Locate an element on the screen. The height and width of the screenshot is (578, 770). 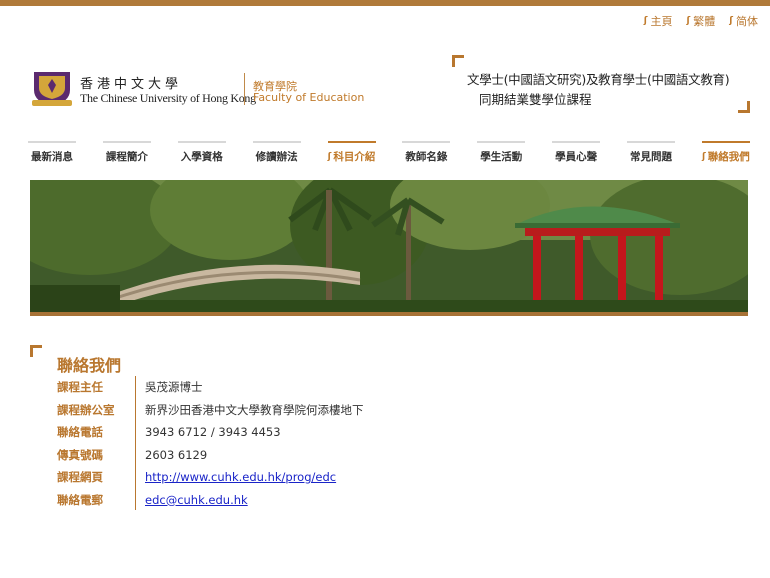
contact-value: edc@cuhk.edu.hk is located at coordinates (191, 500).